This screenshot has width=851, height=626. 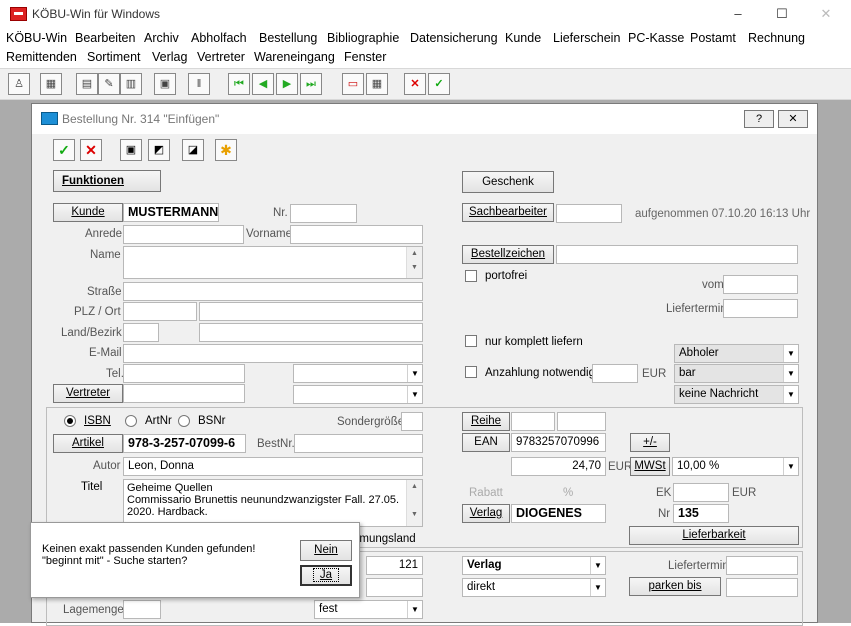 What do you see at coordinates (353, 84) in the screenshot?
I see `window-icon: ▭` at bounding box center [353, 84].